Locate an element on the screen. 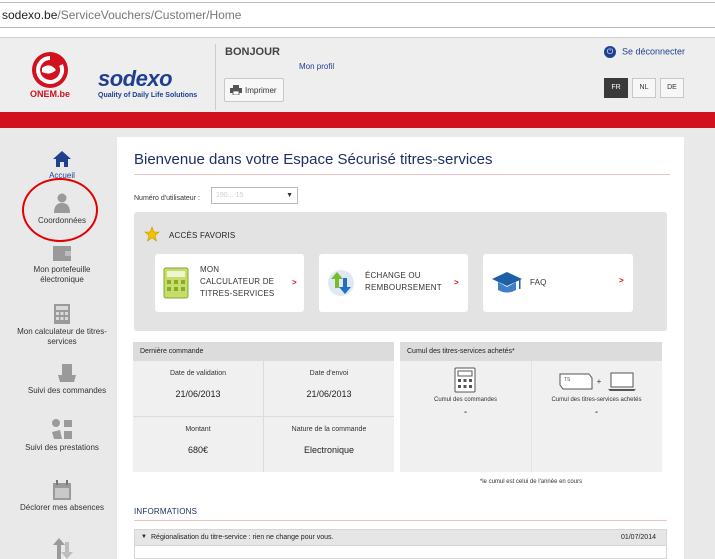 The width and height of the screenshot is (715, 559). onem-logo-text: ONEM.be is located at coordinates (50, 94).